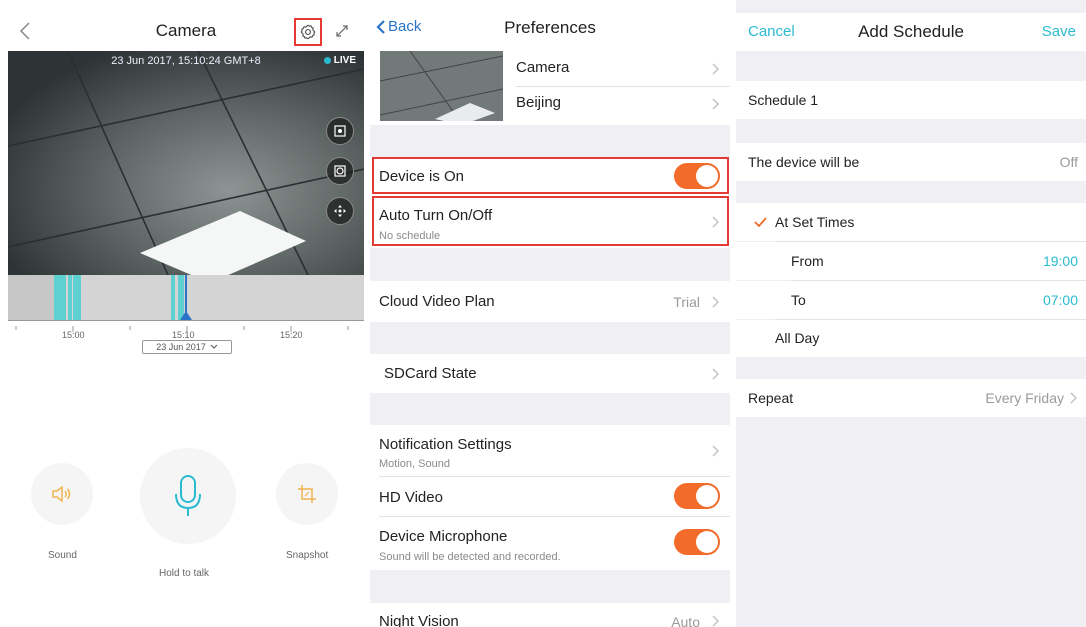 This screenshot has height=627, width=1086. I want to click on record-icon, so click(340, 131).